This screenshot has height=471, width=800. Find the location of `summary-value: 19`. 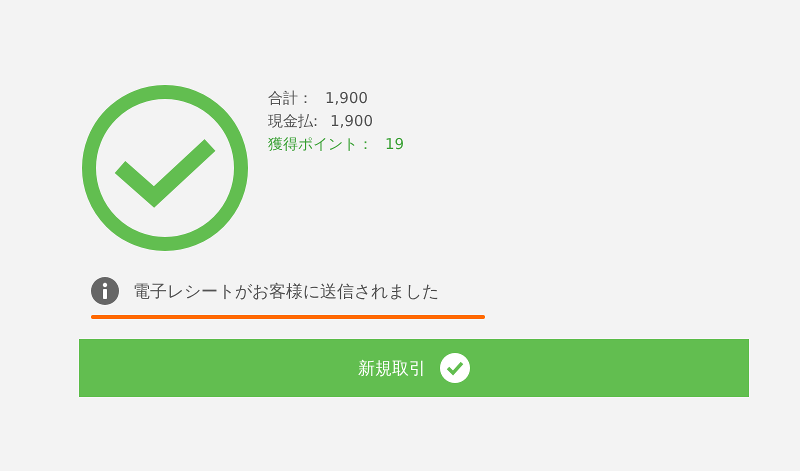

summary-value: 19 is located at coordinates (394, 144).